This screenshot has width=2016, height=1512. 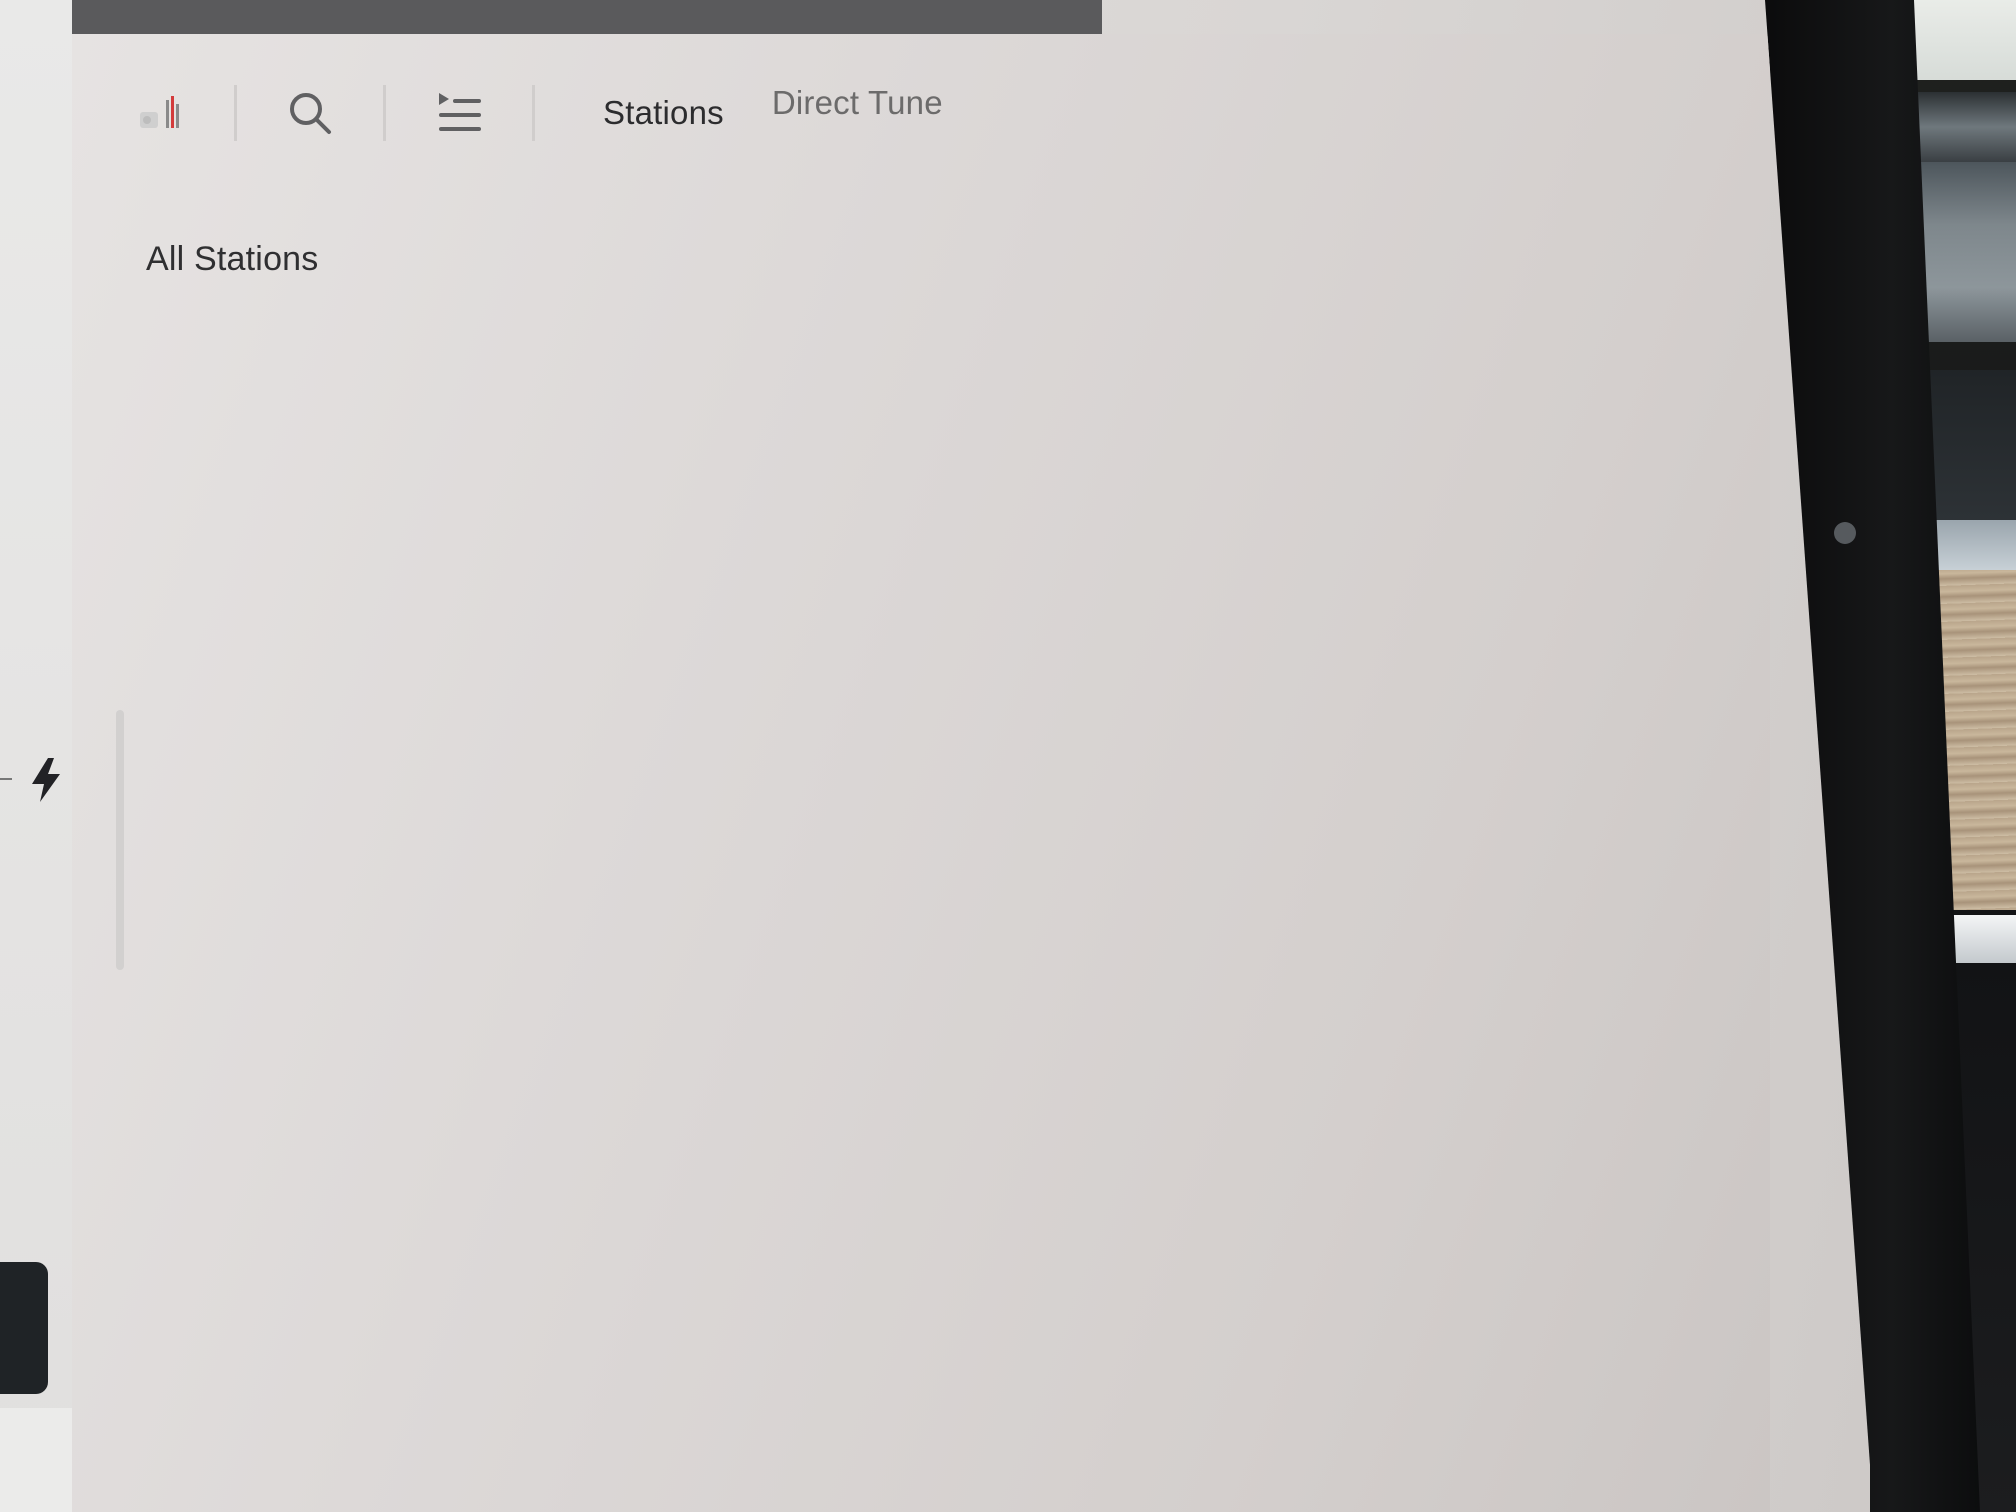 What do you see at coordinates (6, 779) in the screenshot?
I see `side-marker` at bounding box center [6, 779].